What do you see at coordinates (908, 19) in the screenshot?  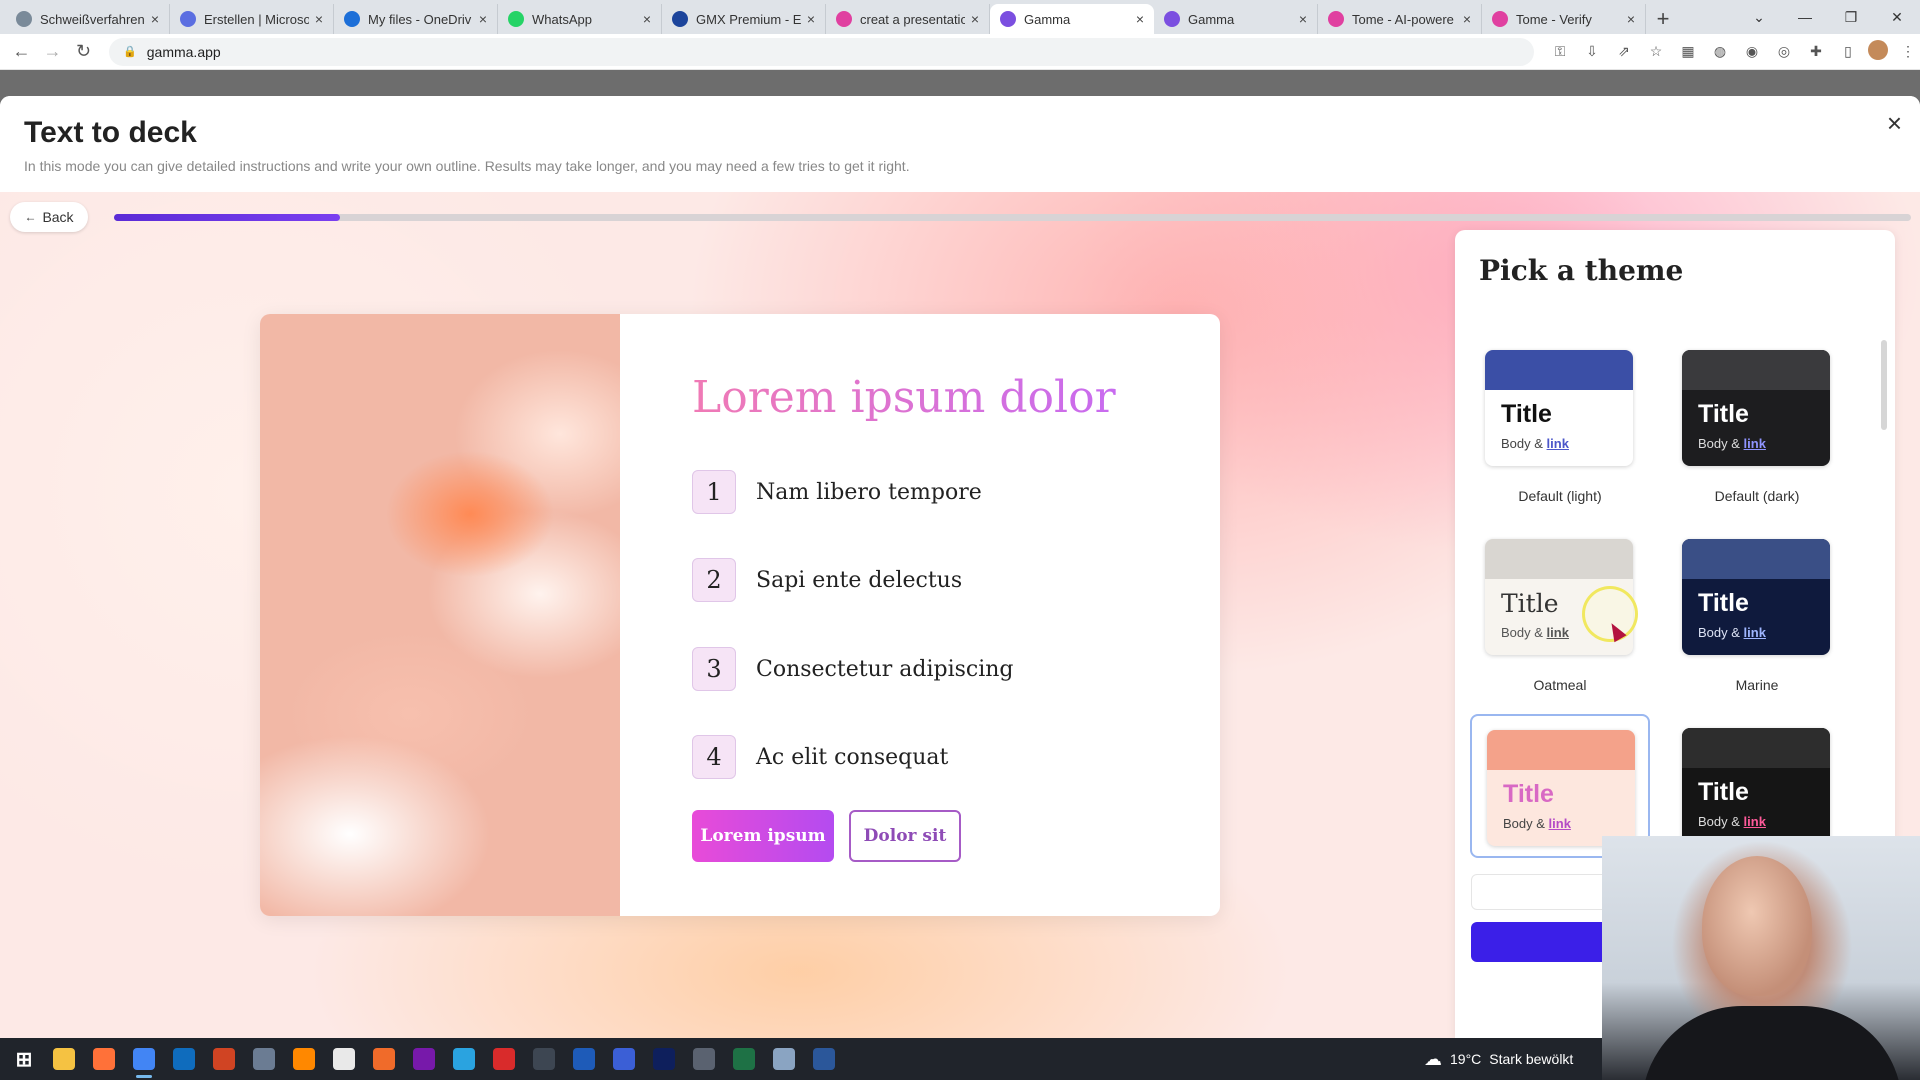 I see `browser-tab: creat a presentatio ×` at bounding box center [908, 19].